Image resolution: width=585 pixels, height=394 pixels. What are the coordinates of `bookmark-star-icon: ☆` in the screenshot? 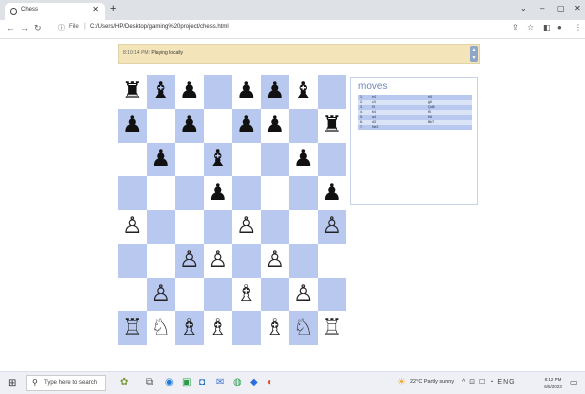 It's located at (530, 27).